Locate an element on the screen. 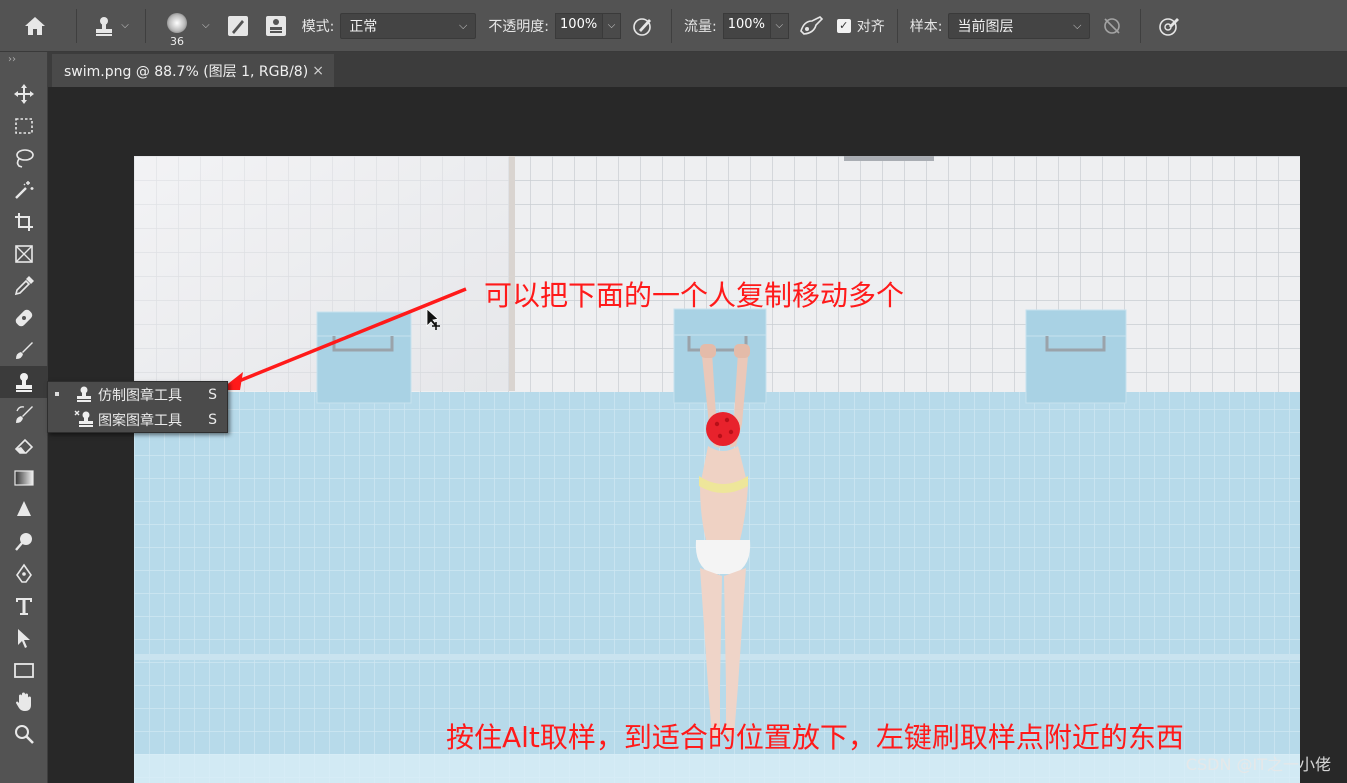 This screenshot has height=783, width=1347. flyout-item-pattern-stamp: 图案图章工具 S is located at coordinates (137, 419).